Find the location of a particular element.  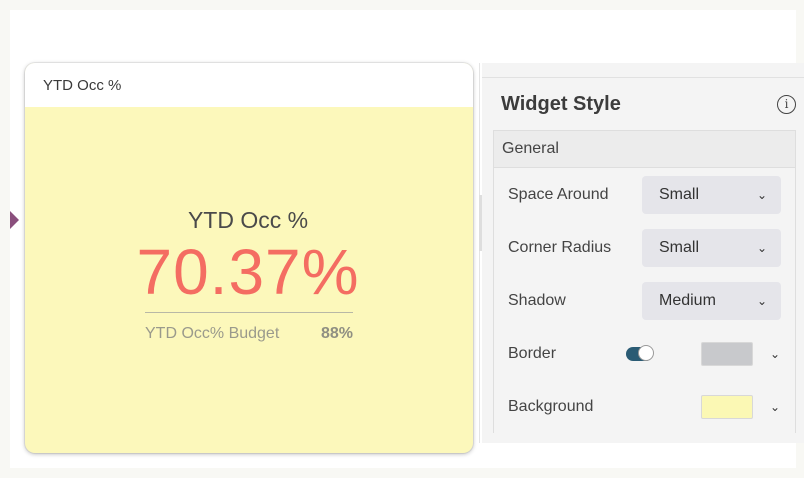

info-icon: i is located at coordinates (786, 104).